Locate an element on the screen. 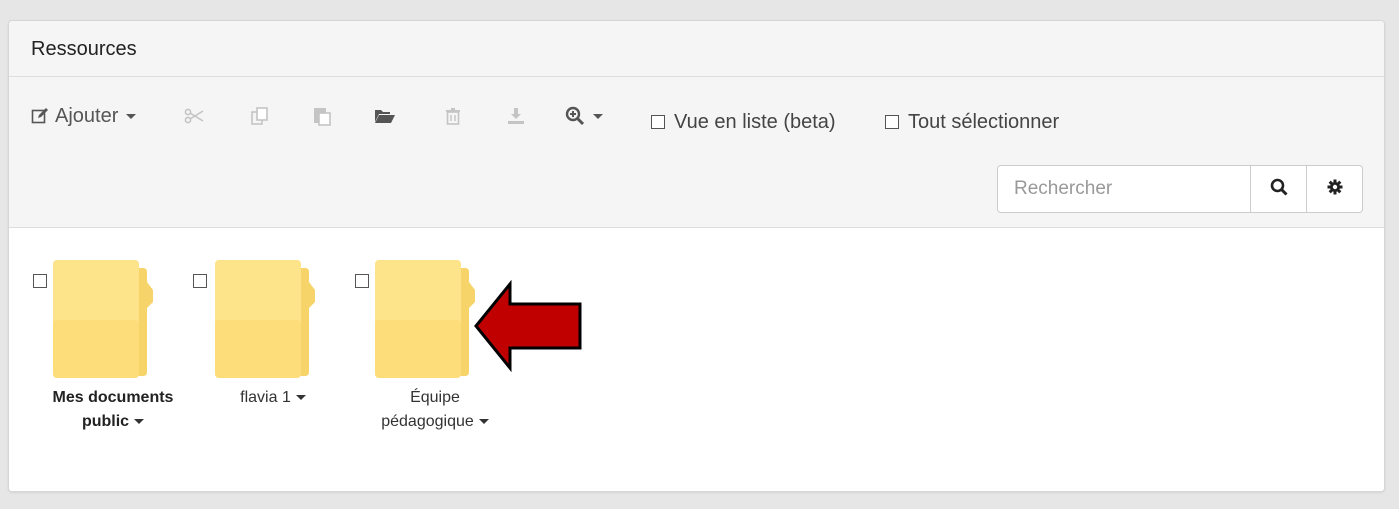  paste-button is located at coordinates (322, 116).